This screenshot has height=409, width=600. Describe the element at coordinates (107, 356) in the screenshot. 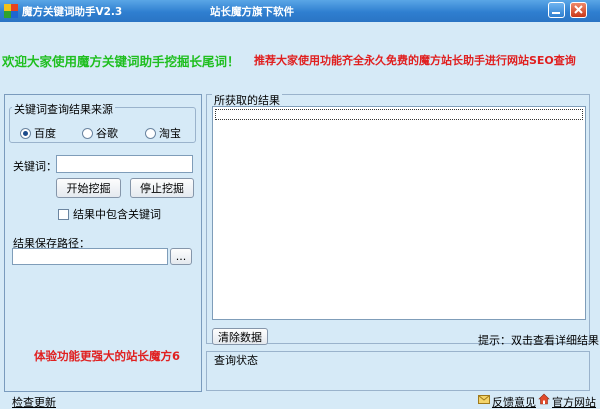

I see `promo-link: 体验功能更强大的站长魔方6` at that location.